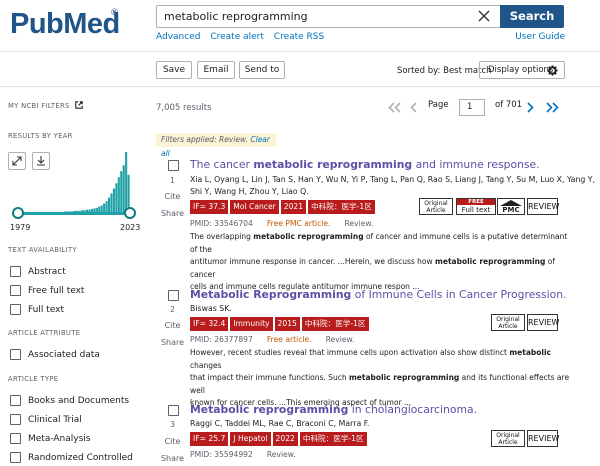 The image size is (600, 466). Describe the element at coordinates (184, 108) in the screenshot. I see `results-count: 7,005 results` at that location.